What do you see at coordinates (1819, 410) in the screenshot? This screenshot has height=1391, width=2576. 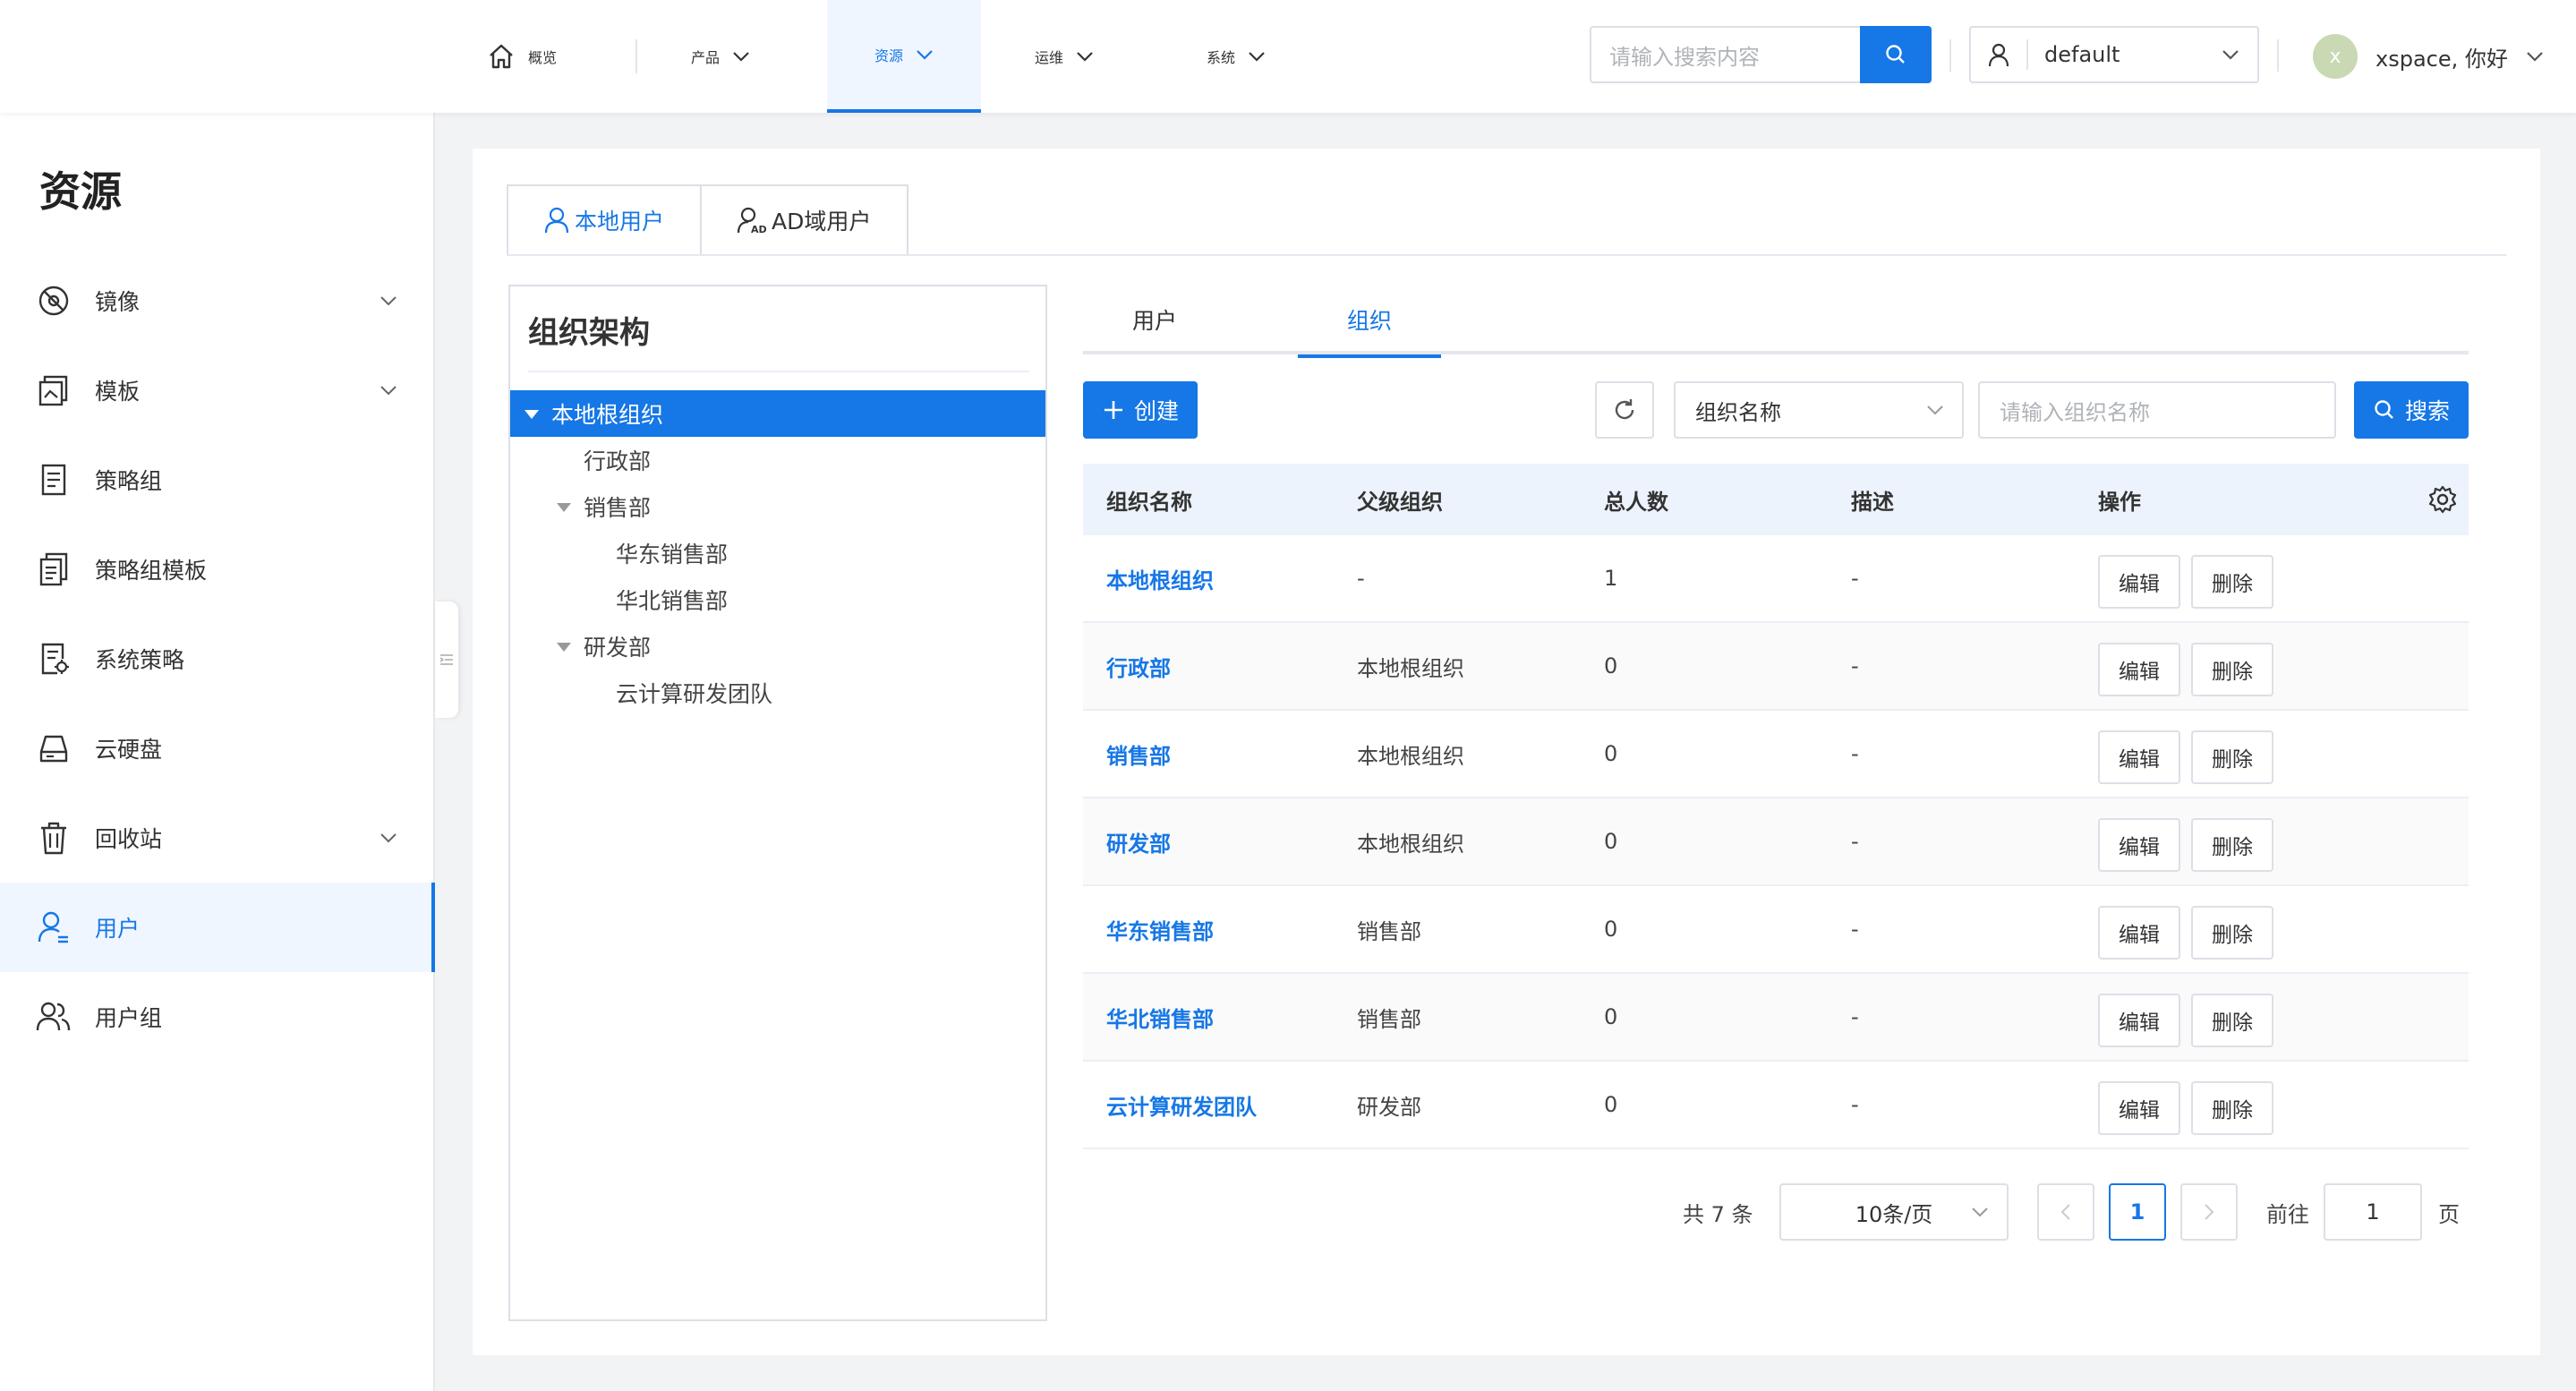 I see `search-field-select: 组织名称` at bounding box center [1819, 410].